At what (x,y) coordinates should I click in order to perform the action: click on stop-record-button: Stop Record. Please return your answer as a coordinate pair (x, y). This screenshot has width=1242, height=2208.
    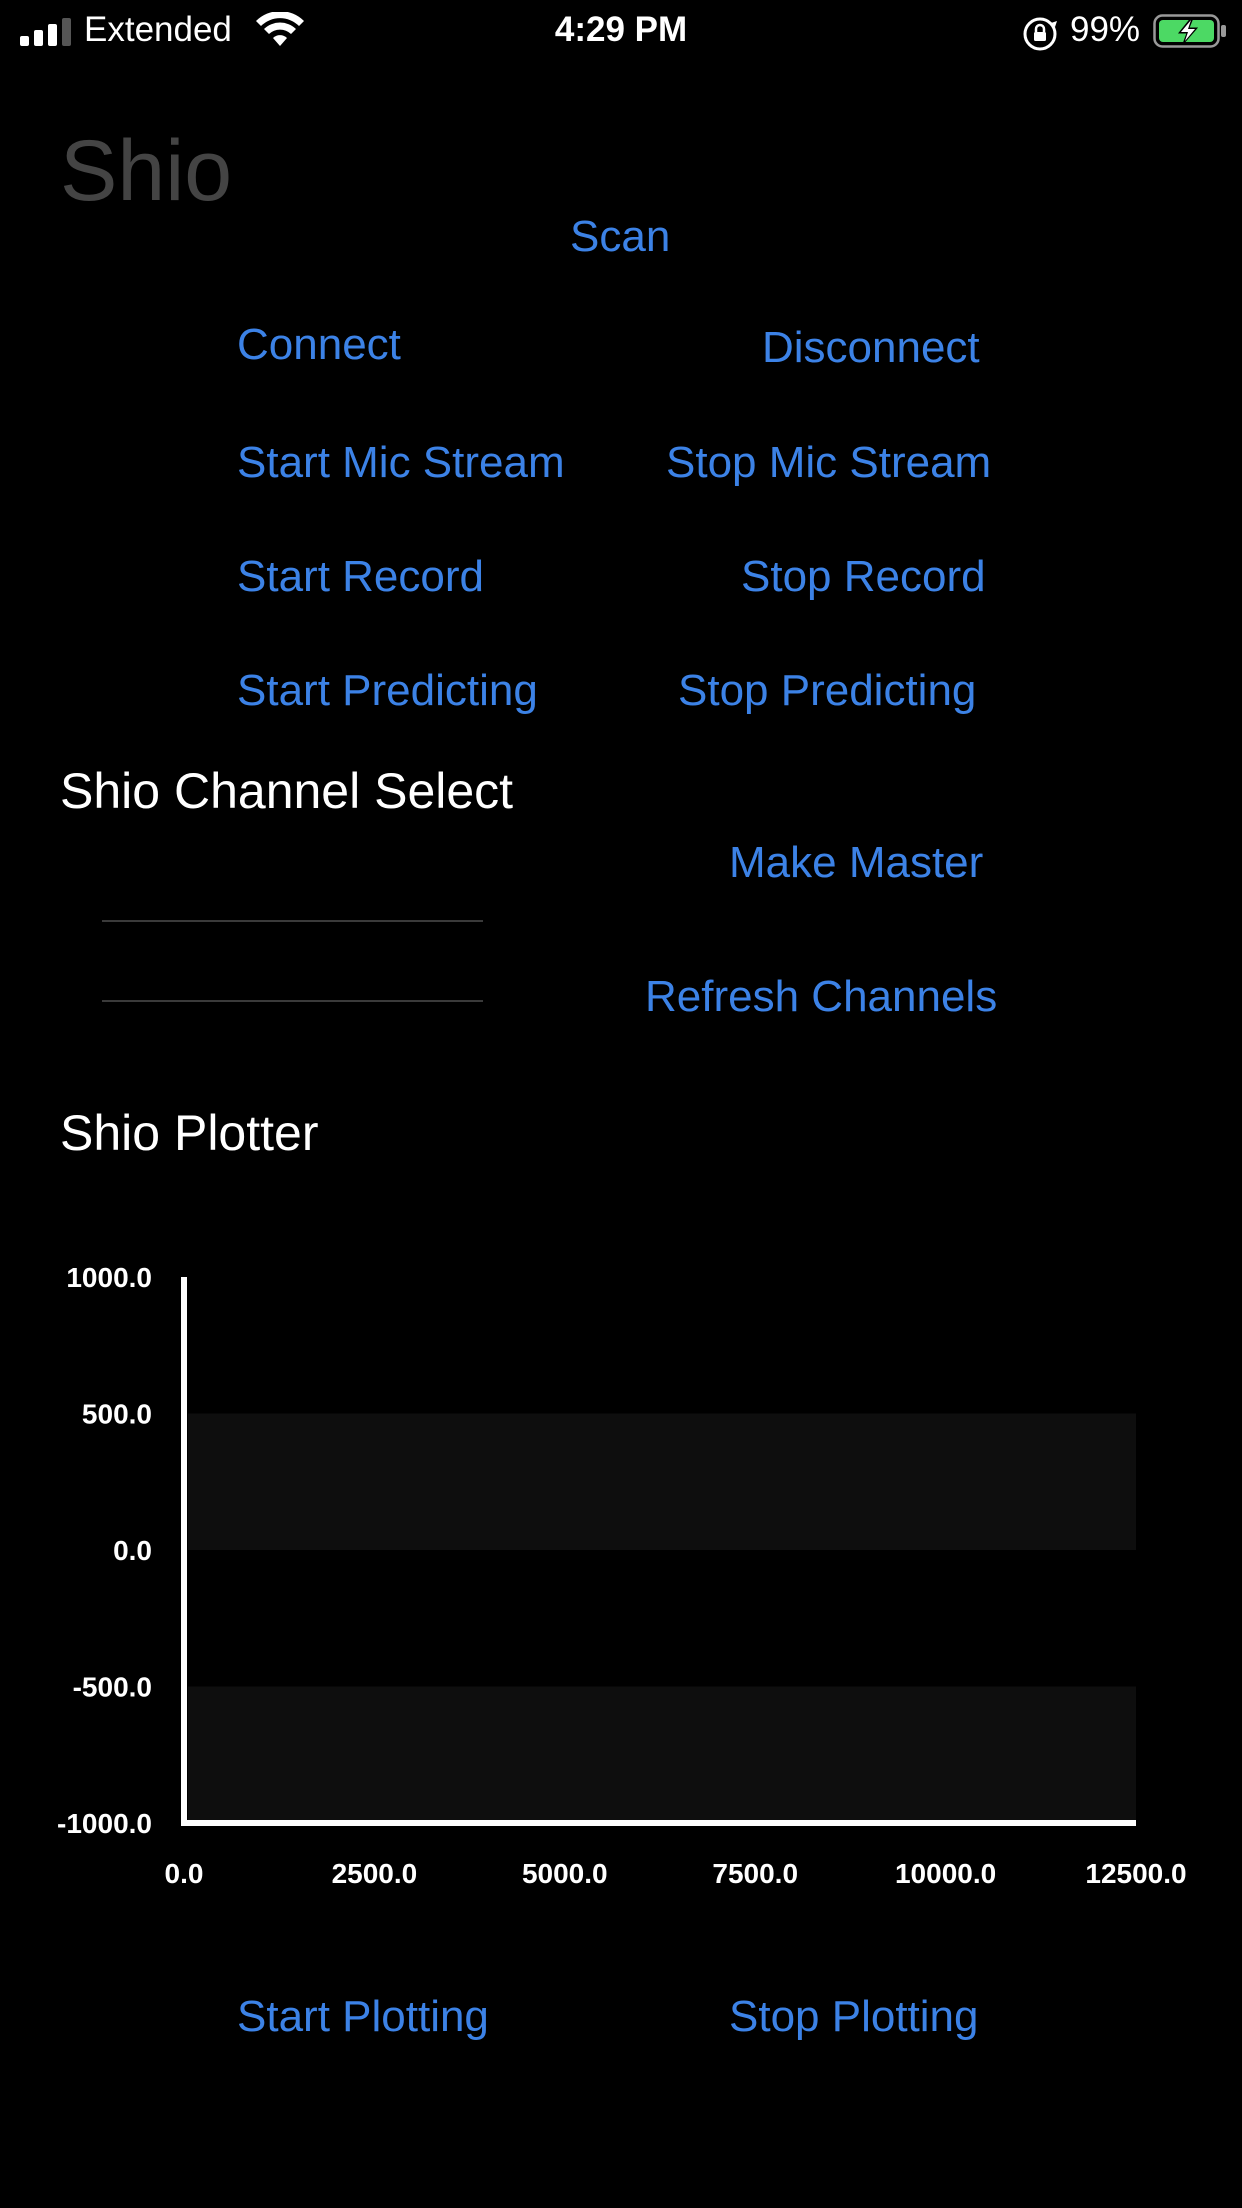
    Looking at the image, I should click on (863, 577).